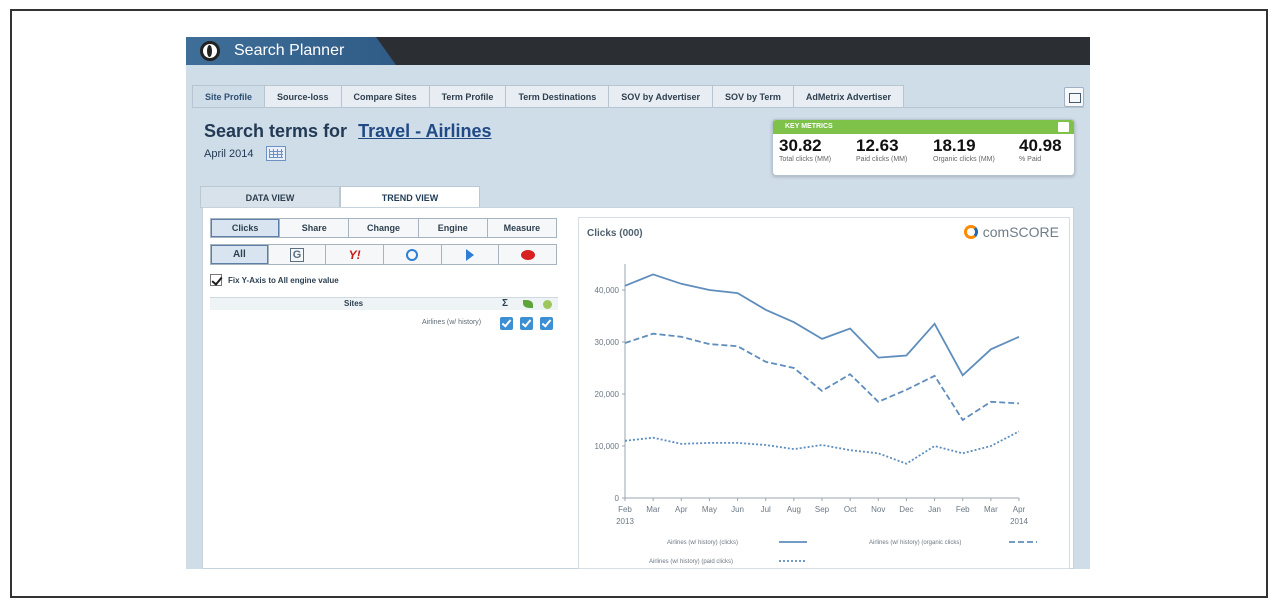 Image resolution: width=1280 pixels, height=607 pixels. What do you see at coordinates (276, 153) in the screenshot?
I see `calendar-icon` at bounding box center [276, 153].